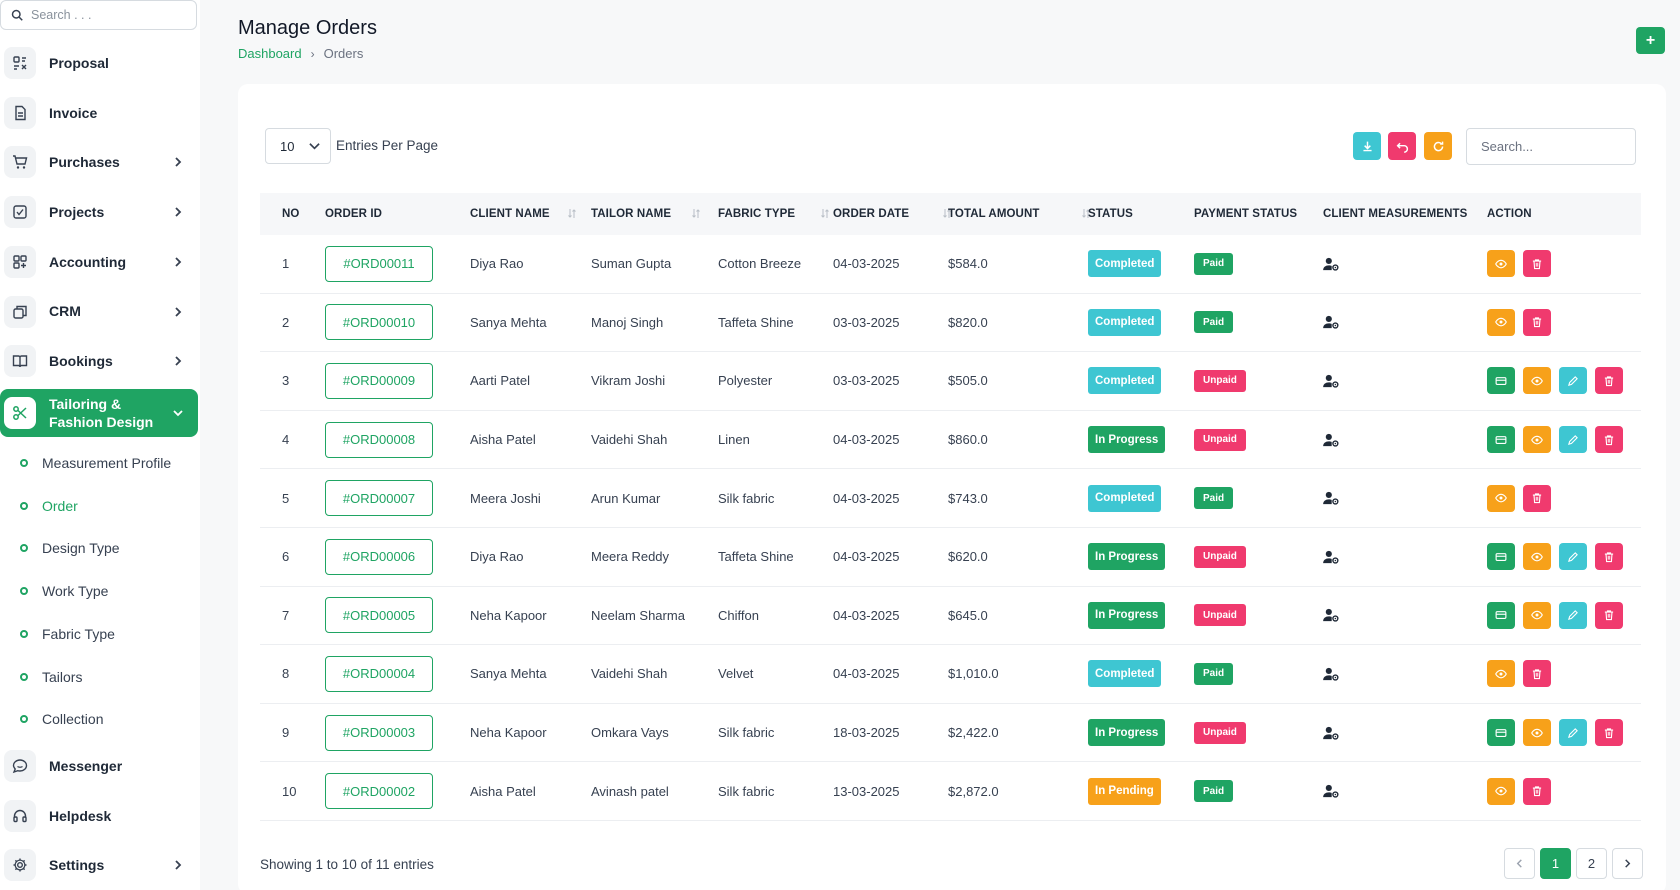  I want to click on refresh-button, so click(1438, 146).